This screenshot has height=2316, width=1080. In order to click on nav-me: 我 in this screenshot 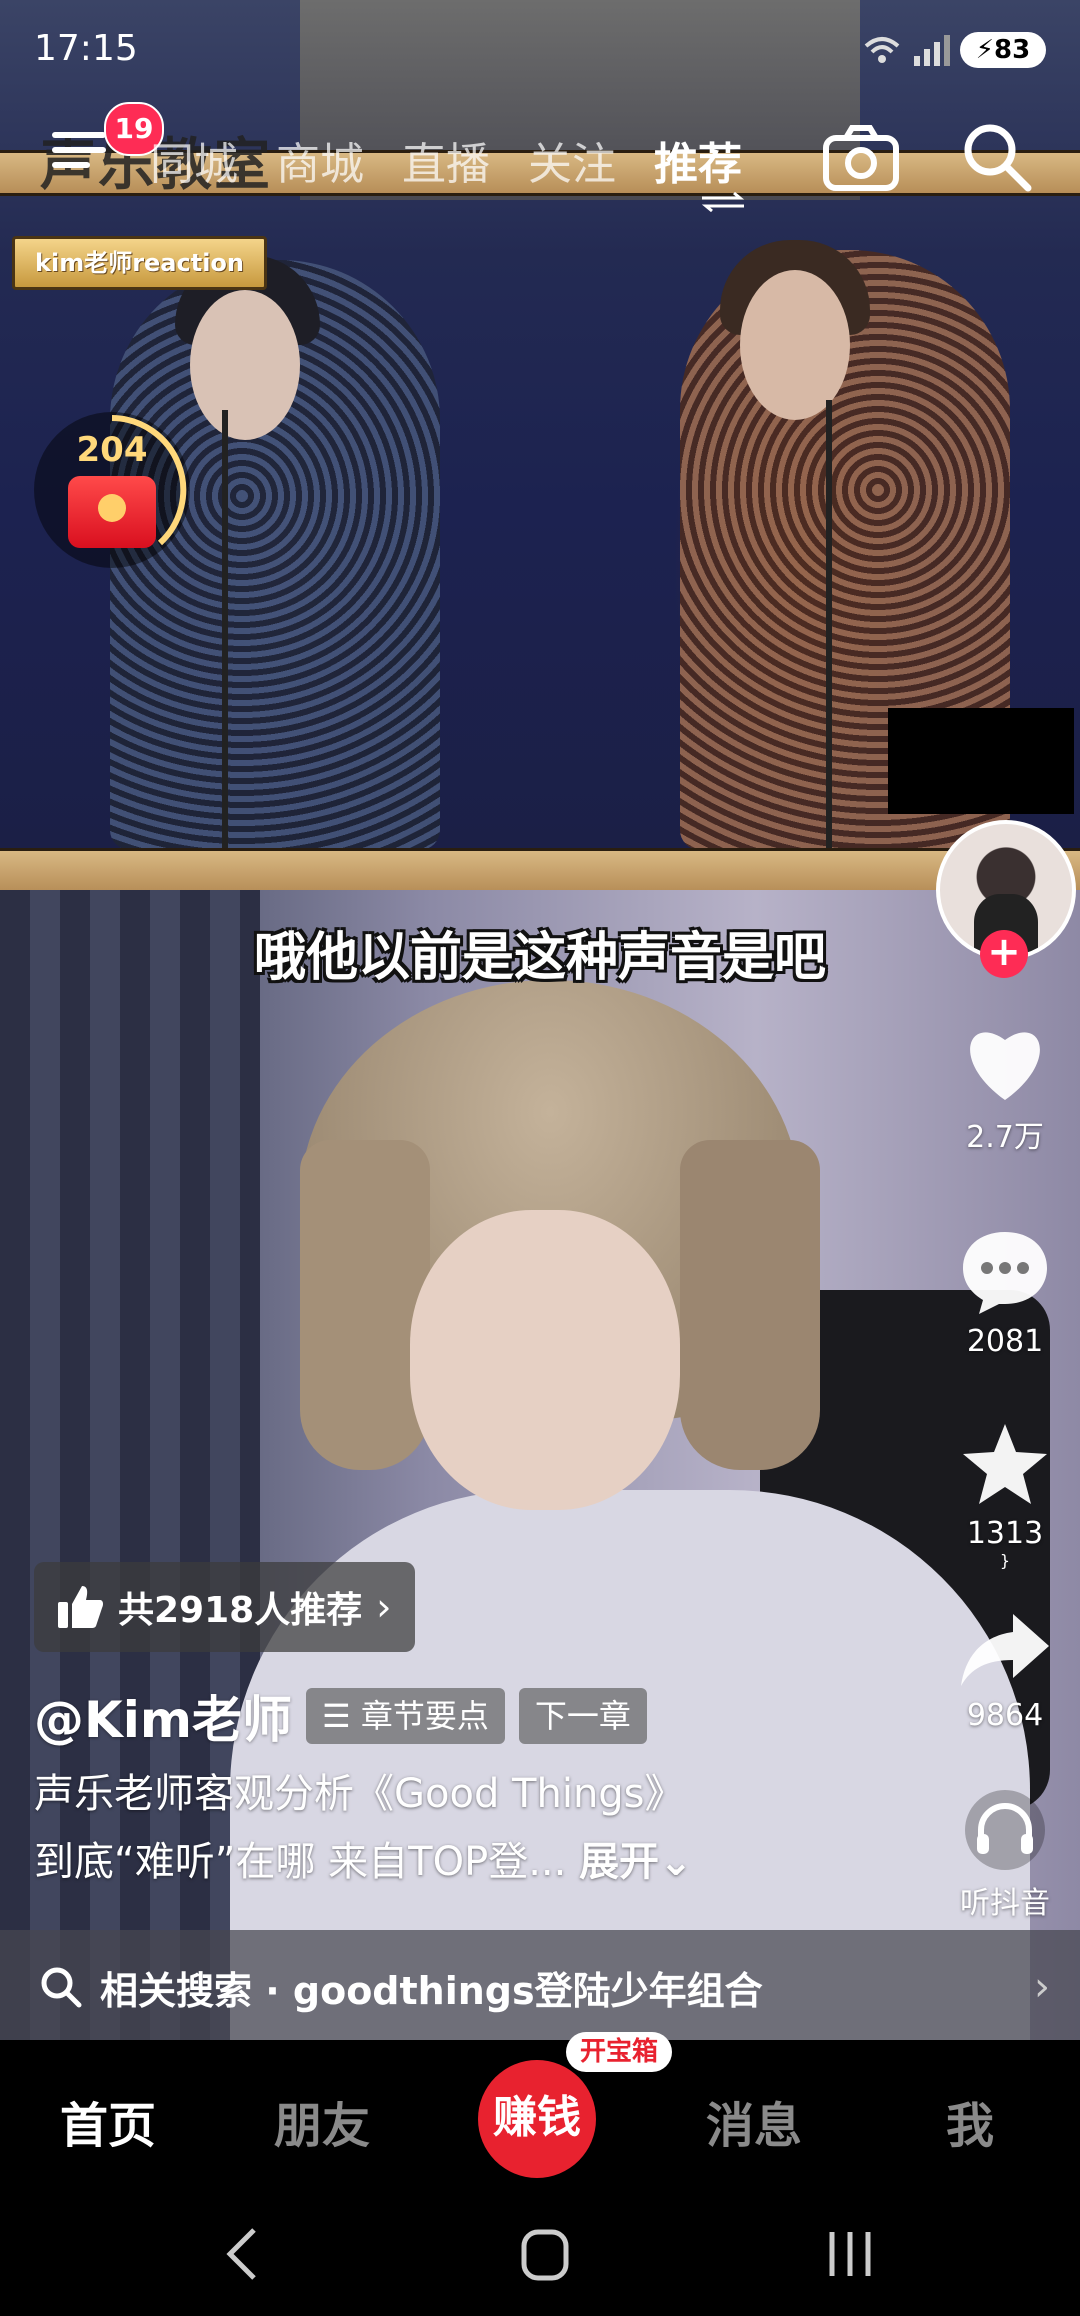, I will do `click(970, 2121)`.